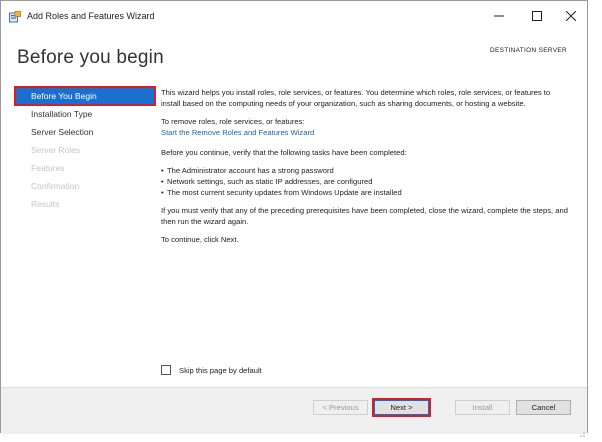 The height and width of the screenshot is (442, 602). I want to click on minimize-icon, so click(499, 16).